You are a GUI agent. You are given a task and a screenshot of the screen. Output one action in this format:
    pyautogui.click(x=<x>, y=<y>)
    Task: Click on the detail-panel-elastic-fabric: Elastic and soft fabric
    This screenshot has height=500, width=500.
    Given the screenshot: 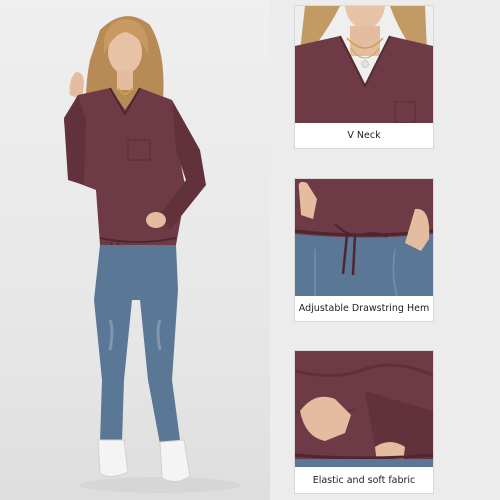 What is the action you would take?
    pyautogui.click(x=364, y=422)
    